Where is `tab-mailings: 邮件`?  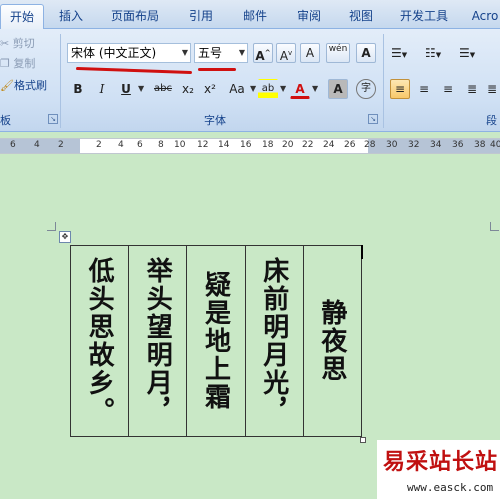 tab-mailings: 邮件 is located at coordinates (255, 16).